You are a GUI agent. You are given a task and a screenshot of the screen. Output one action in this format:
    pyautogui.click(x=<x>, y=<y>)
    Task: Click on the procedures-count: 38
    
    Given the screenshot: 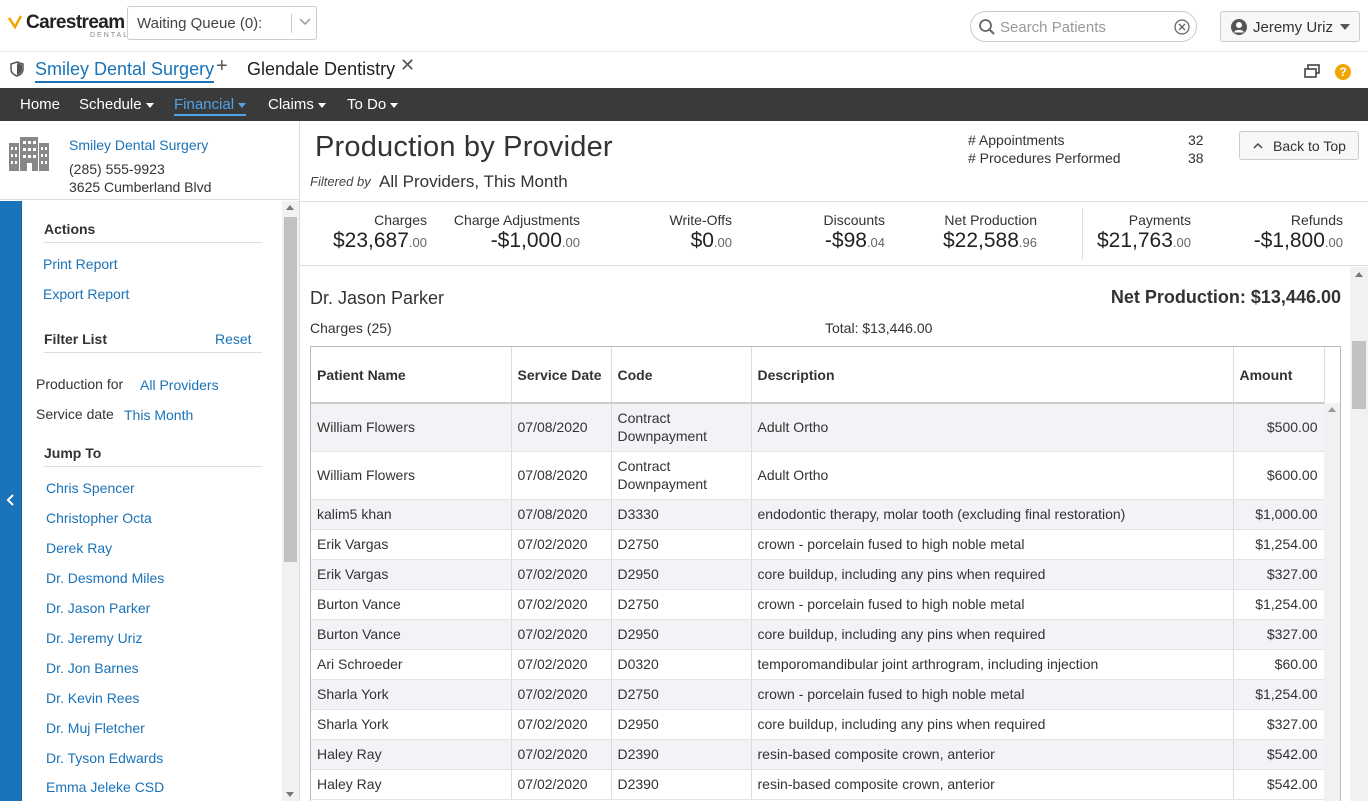 What is the action you would take?
    pyautogui.click(x=1196, y=158)
    